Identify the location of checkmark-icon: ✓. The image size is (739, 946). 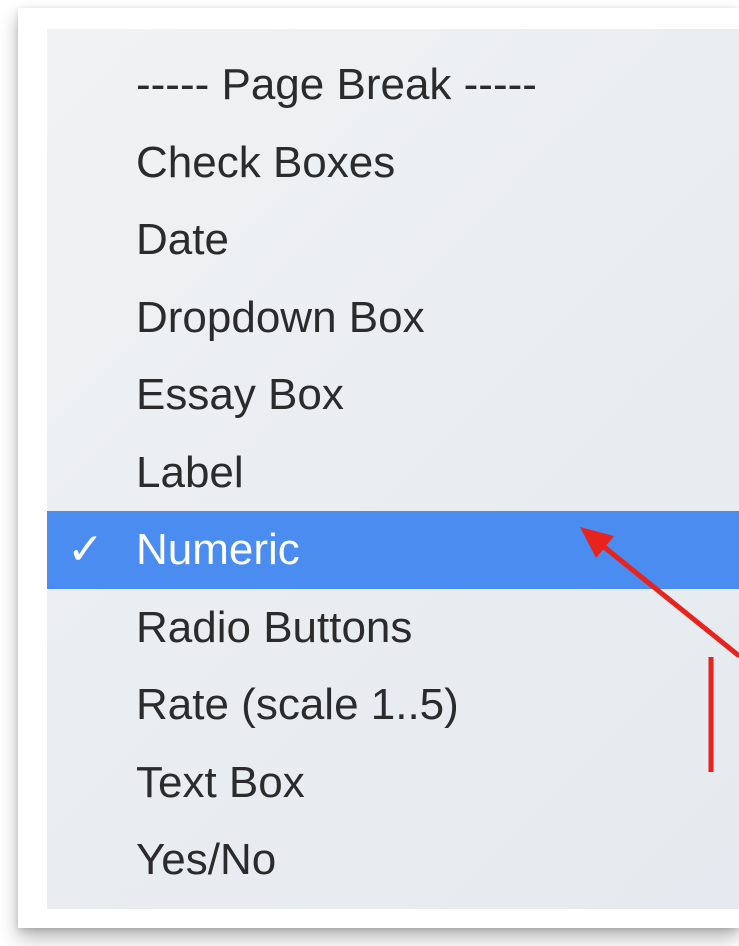
(85, 549).